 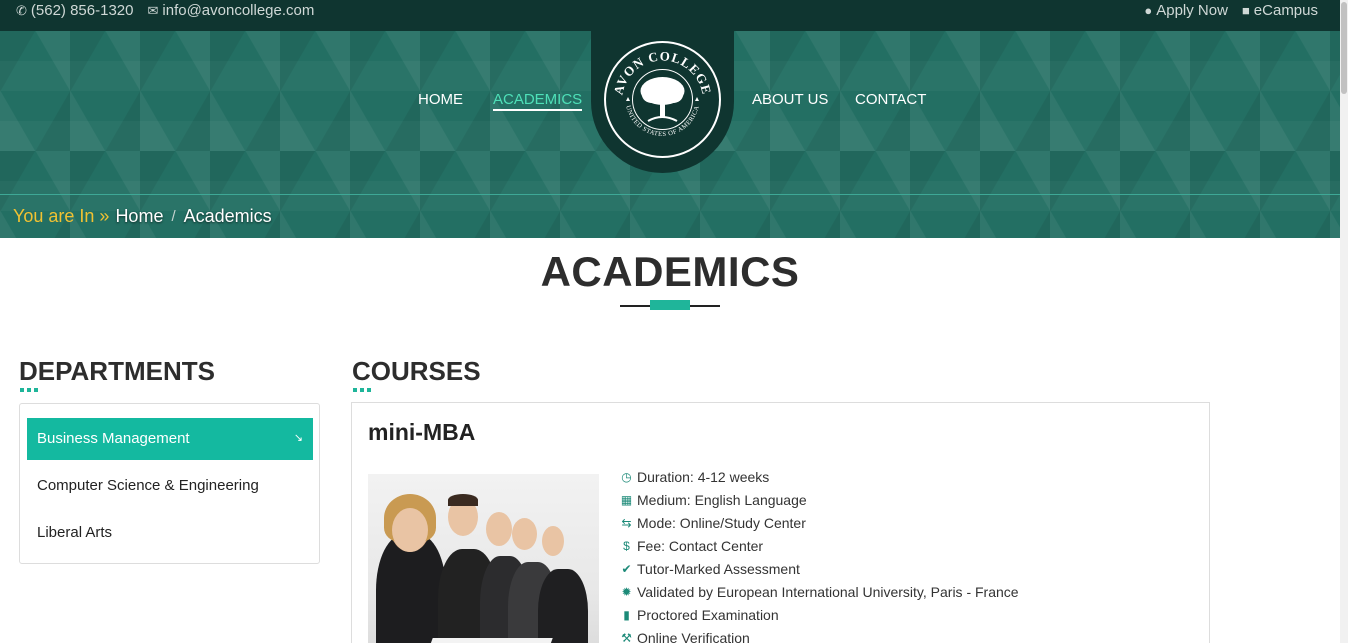 I want to click on phone-icon: ✆, so click(x=21, y=10).